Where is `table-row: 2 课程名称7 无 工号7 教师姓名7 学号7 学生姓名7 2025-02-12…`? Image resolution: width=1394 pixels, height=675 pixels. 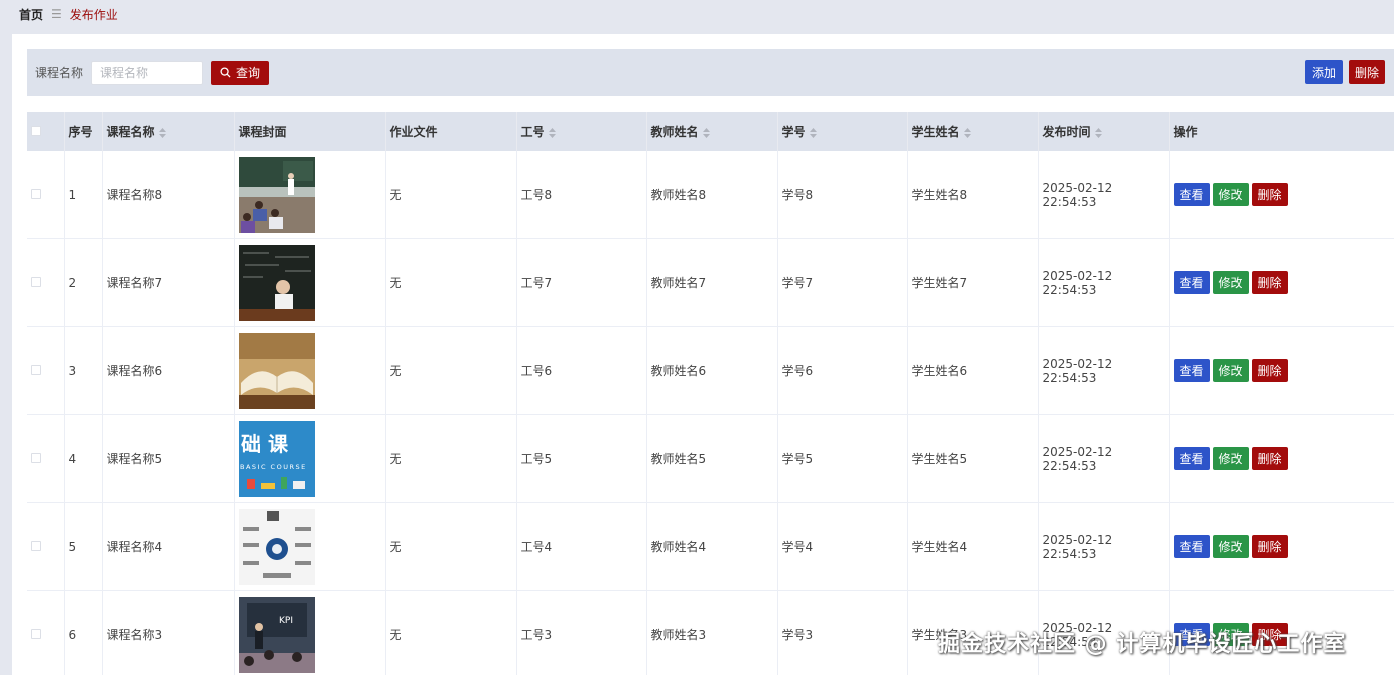
table-row: 2 课程名称7 无 工号7 教师姓名7 学号7 学生姓名7 2025-02-12… is located at coordinates (710, 282).